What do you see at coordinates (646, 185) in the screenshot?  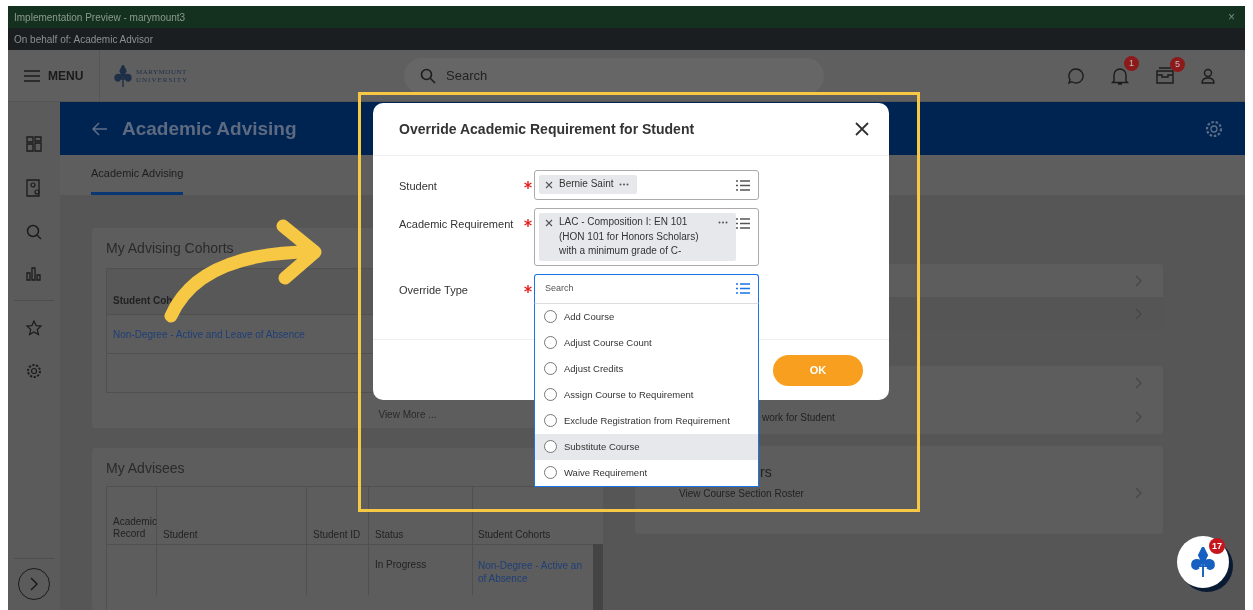 I see `prompt-field: Bernie Saint` at bounding box center [646, 185].